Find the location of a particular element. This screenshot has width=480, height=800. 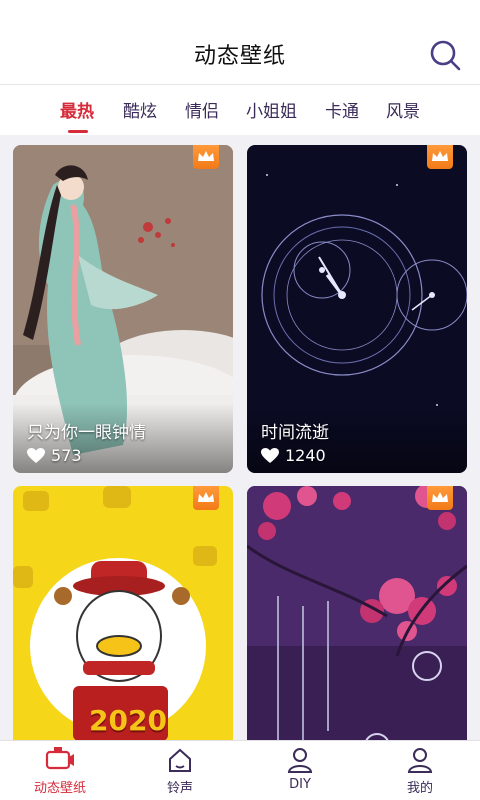

wallpaper-art-text: 2020 is located at coordinates (128, 720).